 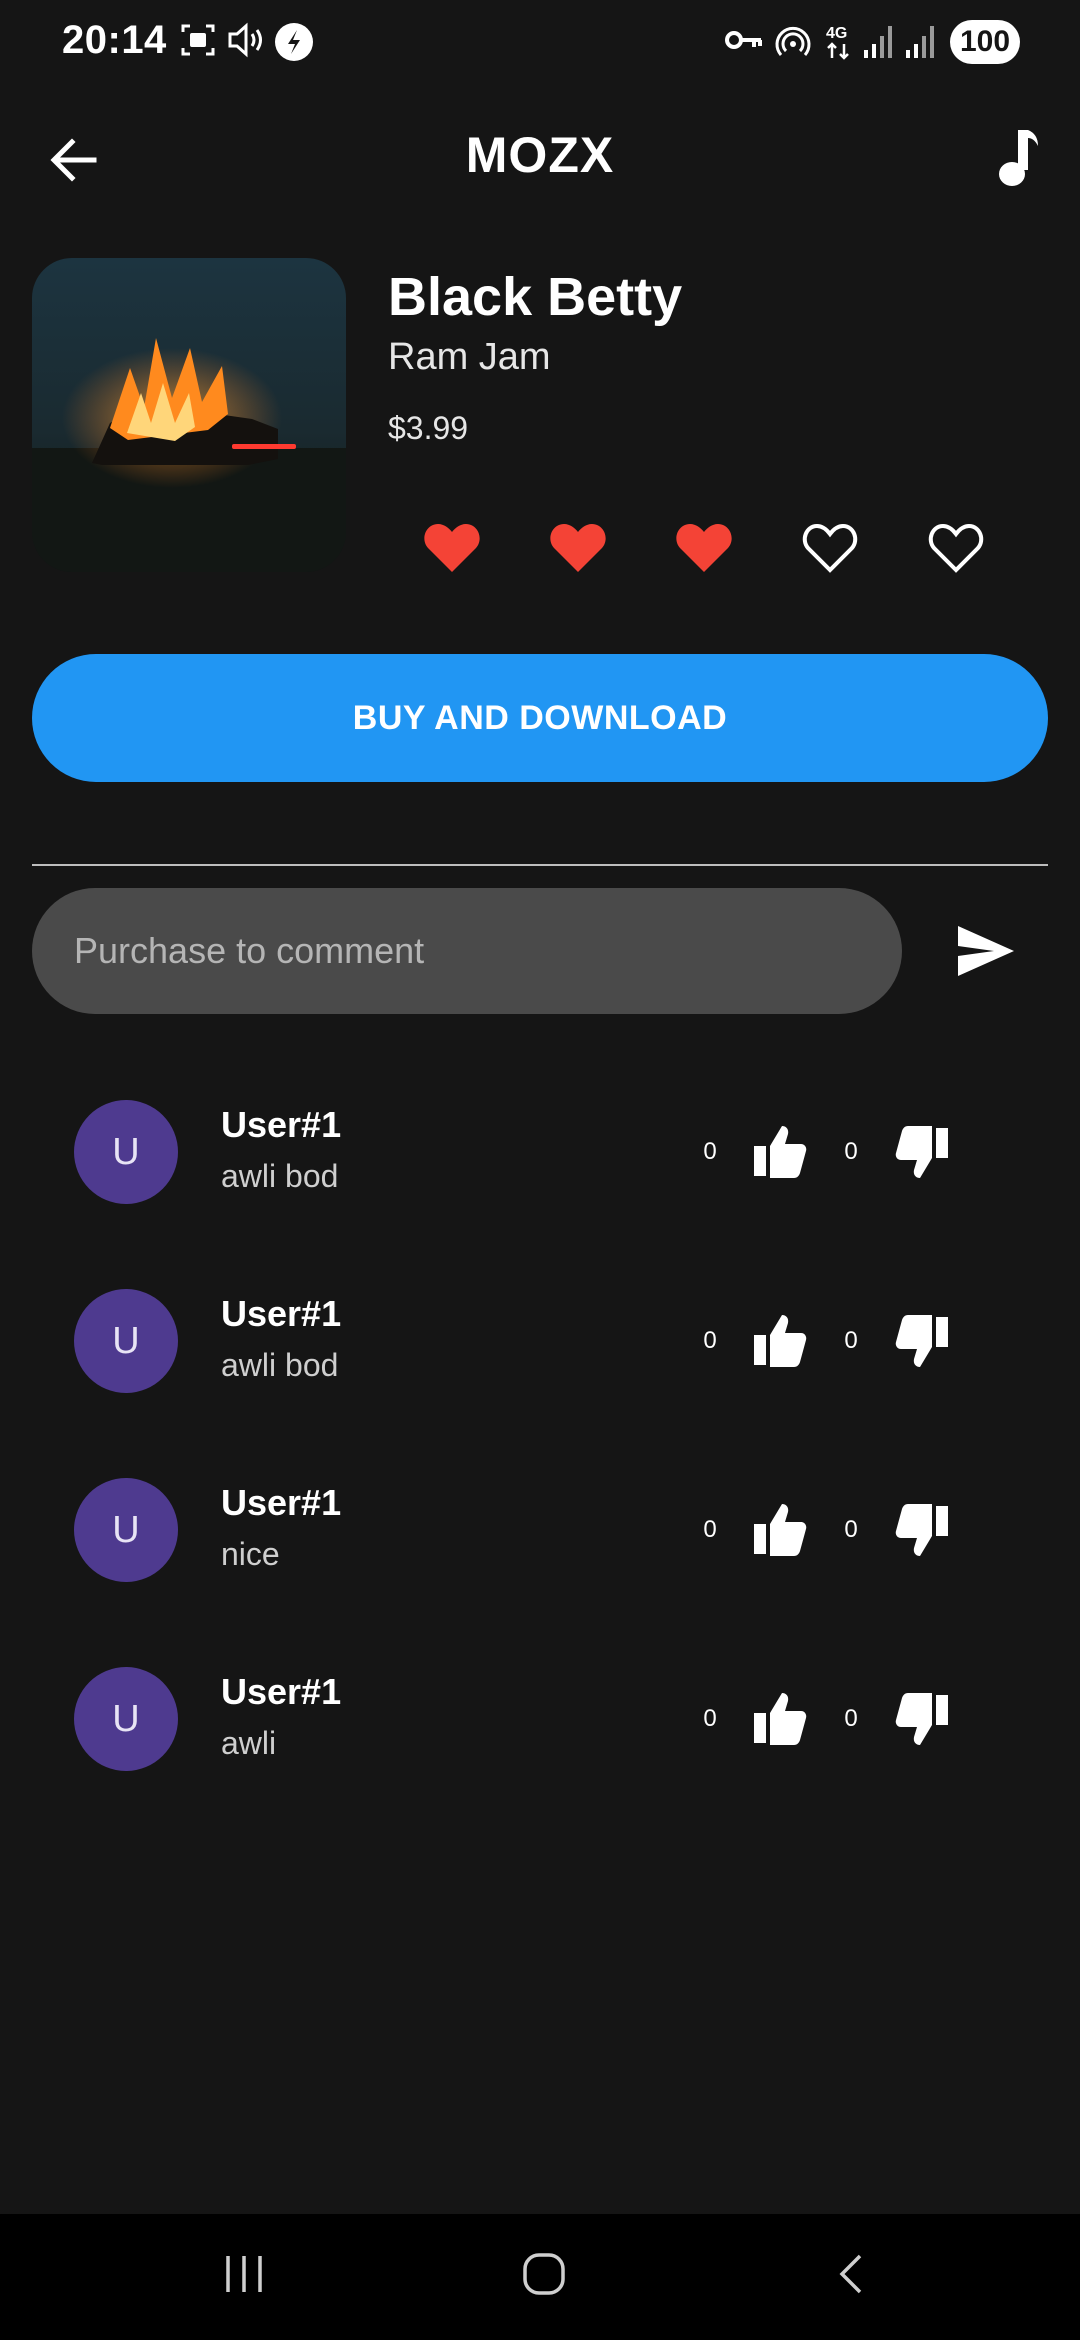 I want to click on recent-apps-icon, so click(x=244, y=2274).